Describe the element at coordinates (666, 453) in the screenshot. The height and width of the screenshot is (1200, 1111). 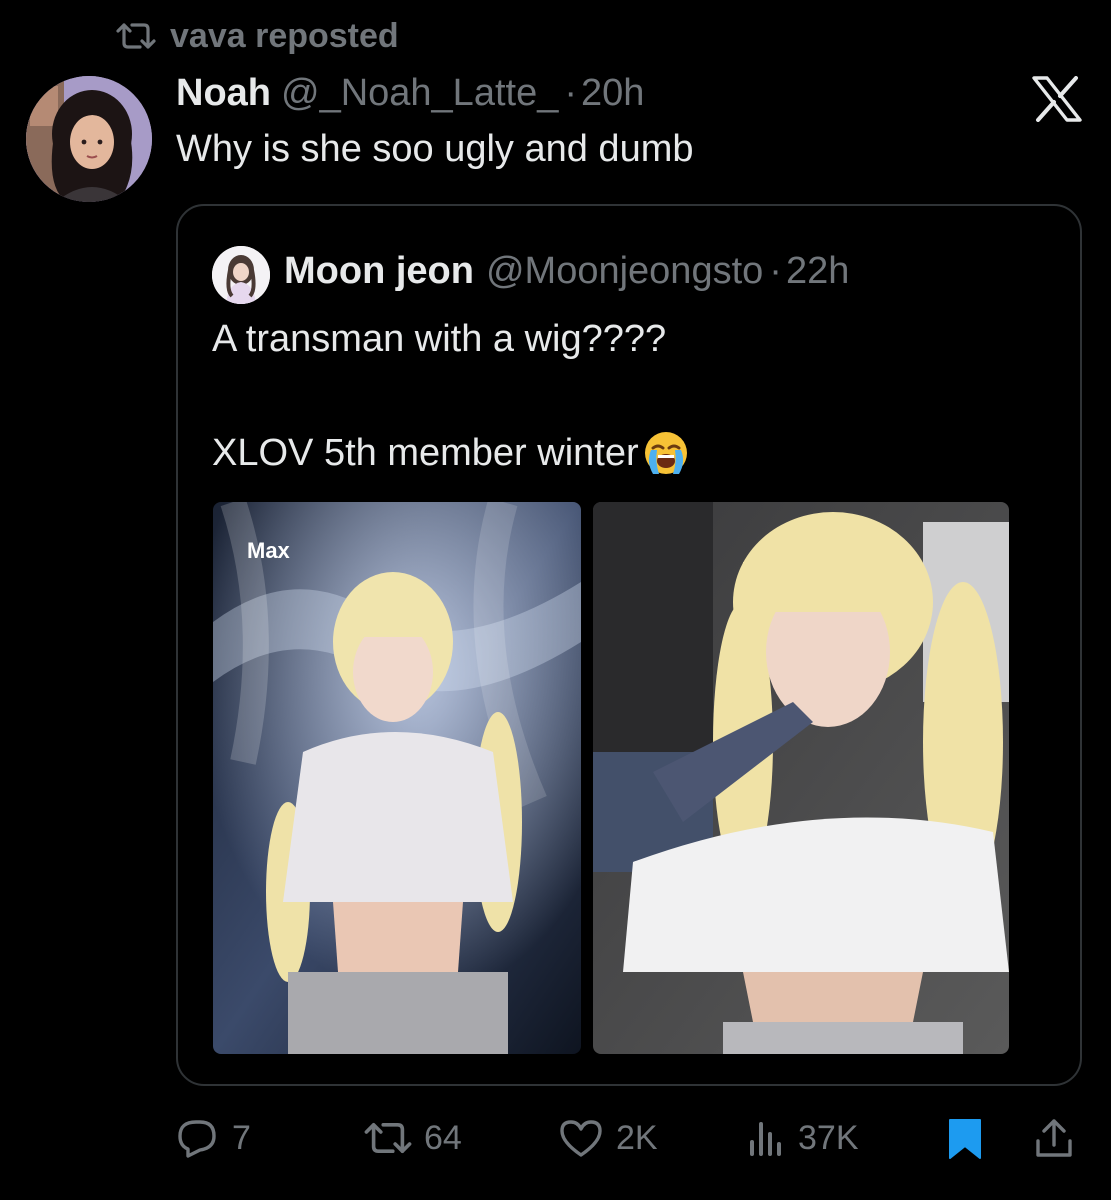
I see `loudly-crying-face-emoji` at that location.